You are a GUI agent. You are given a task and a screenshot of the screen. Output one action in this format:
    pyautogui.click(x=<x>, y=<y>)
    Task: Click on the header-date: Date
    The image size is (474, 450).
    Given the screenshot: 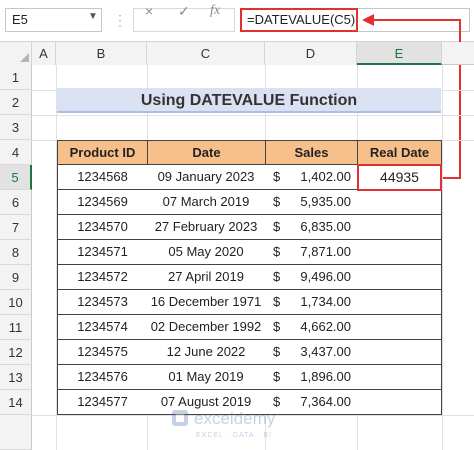 What is the action you would take?
    pyautogui.click(x=206, y=152)
    